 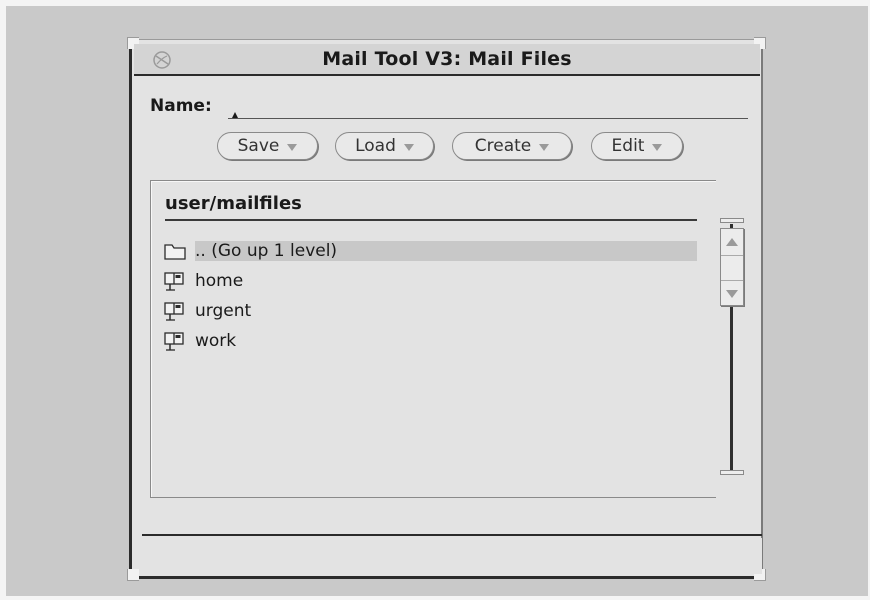 I want to click on list-header-path: user/mailfiles, so click(x=233, y=203).